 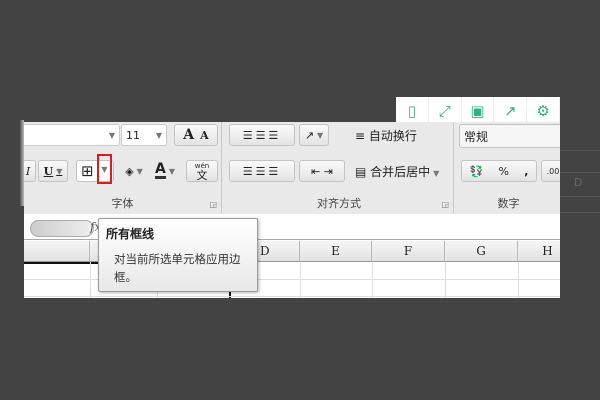 I want to click on grow-font-button: A, so click(x=188, y=135).